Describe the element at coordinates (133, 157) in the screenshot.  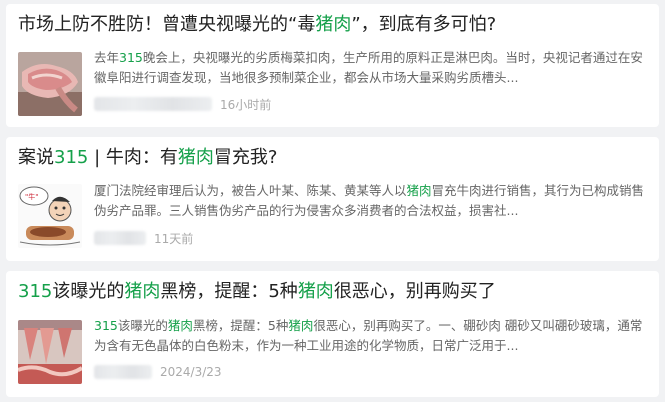
I see `text-segment: | 牛肉：有` at that location.